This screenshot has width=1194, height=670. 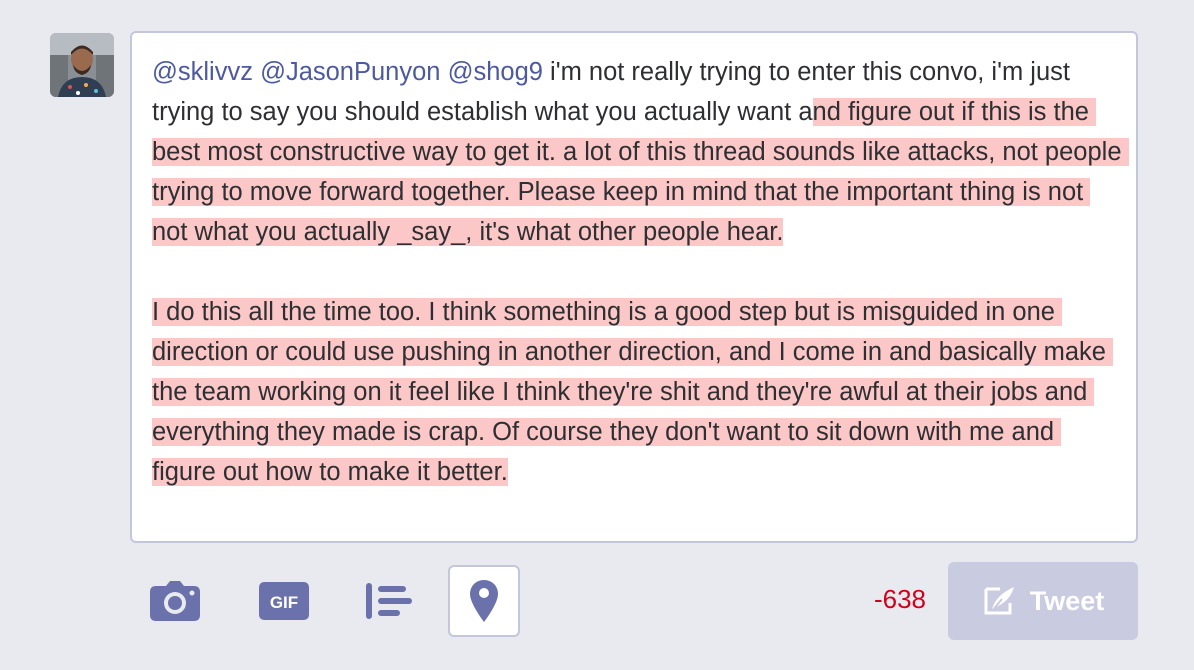 What do you see at coordinates (495, 72) in the screenshot?
I see `mention: @shog9` at bounding box center [495, 72].